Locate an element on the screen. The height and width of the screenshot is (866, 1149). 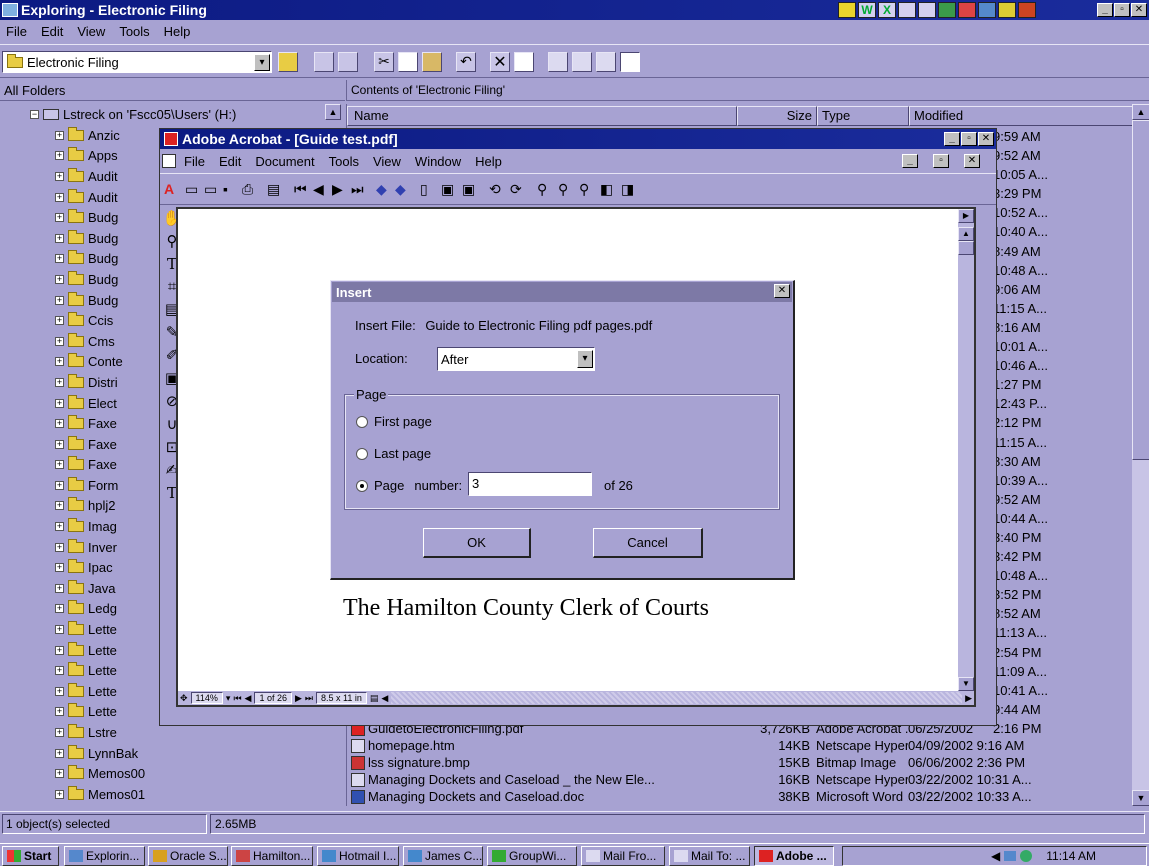
doc-minimize-button: _ is located at coordinates (910, 161).